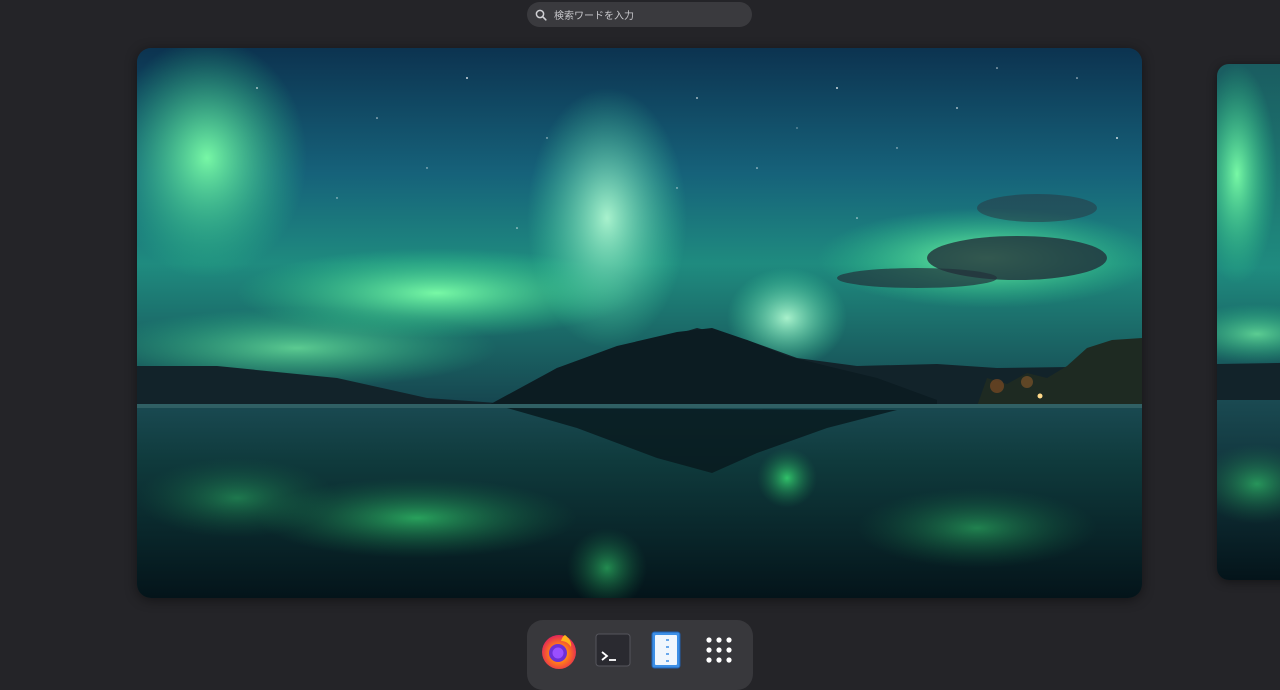  I want to click on dock-item-firefox, so click(559, 652).